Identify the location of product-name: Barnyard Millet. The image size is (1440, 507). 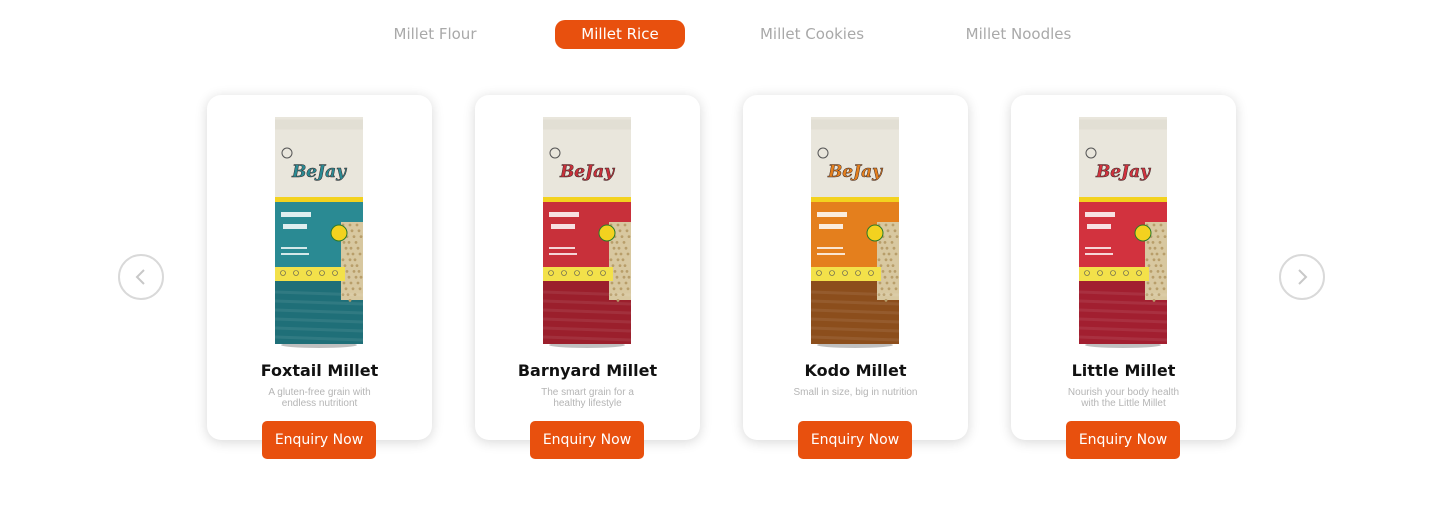
(587, 370).